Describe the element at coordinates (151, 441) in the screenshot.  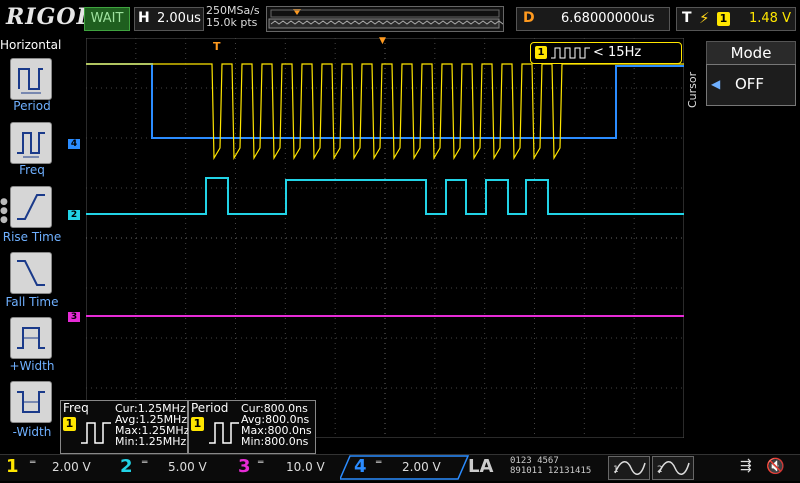
I see `measurement-min: Min:1.25MHz` at that location.